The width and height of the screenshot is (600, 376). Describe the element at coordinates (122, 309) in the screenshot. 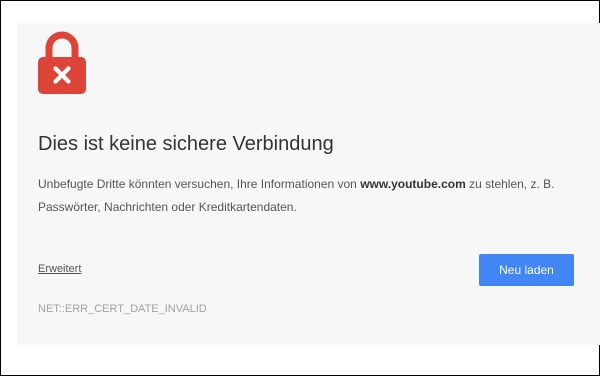

I see `error-code: NET::ERR_CERT_DATE_INVALID` at that location.